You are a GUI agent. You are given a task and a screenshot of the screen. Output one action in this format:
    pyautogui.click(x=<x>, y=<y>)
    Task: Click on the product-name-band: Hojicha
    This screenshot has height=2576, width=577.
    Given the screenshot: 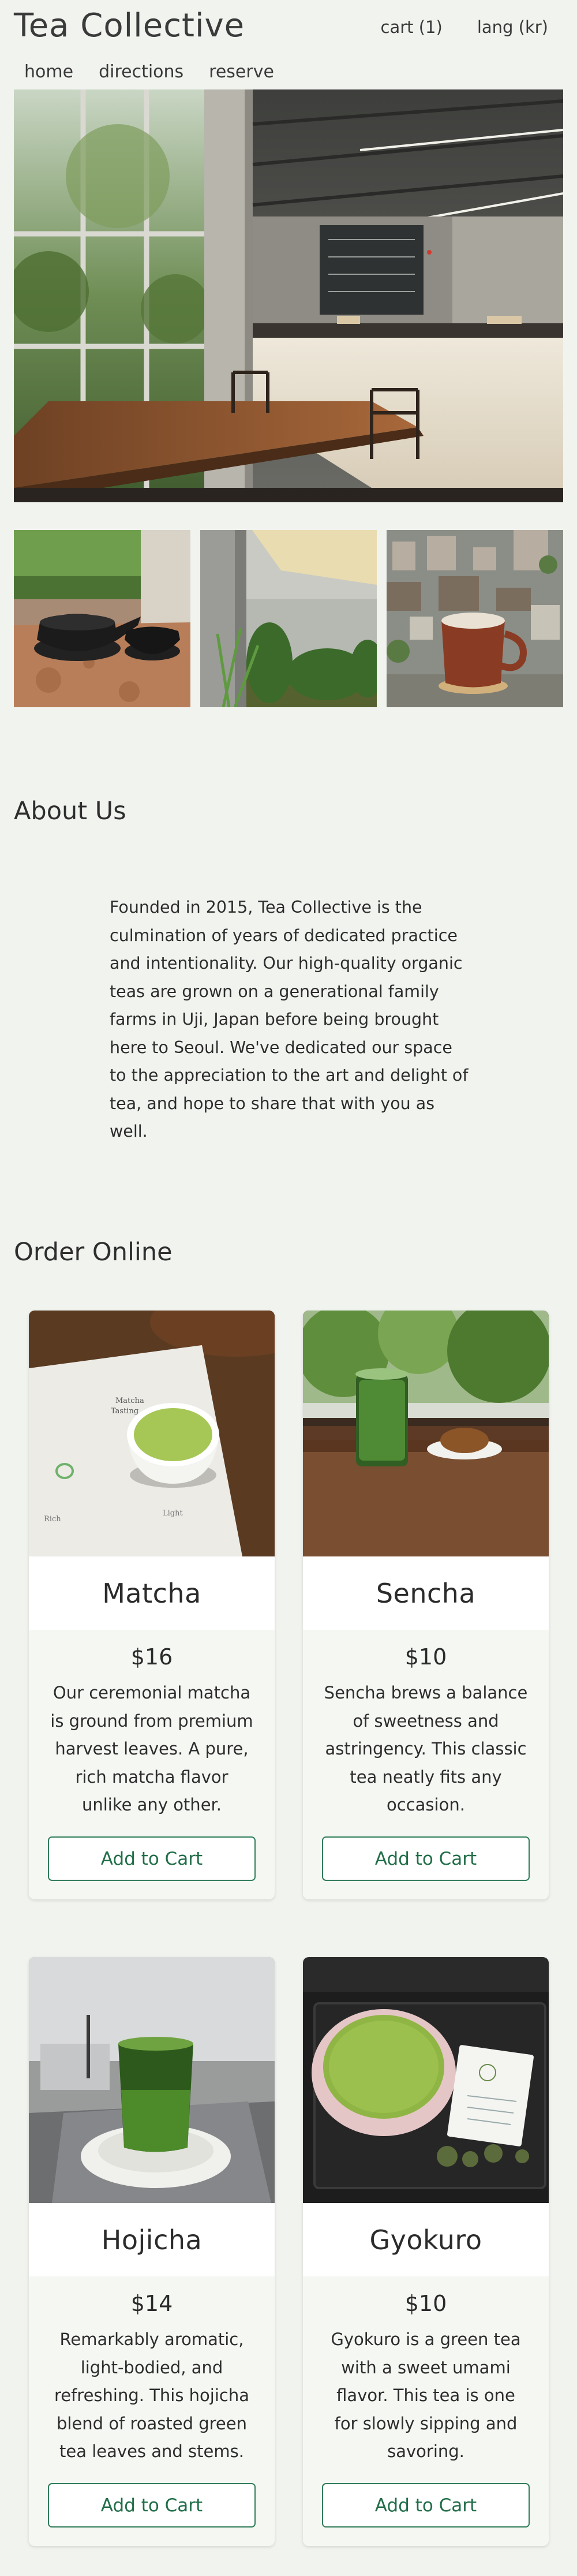 What is the action you would take?
    pyautogui.click(x=152, y=2239)
    